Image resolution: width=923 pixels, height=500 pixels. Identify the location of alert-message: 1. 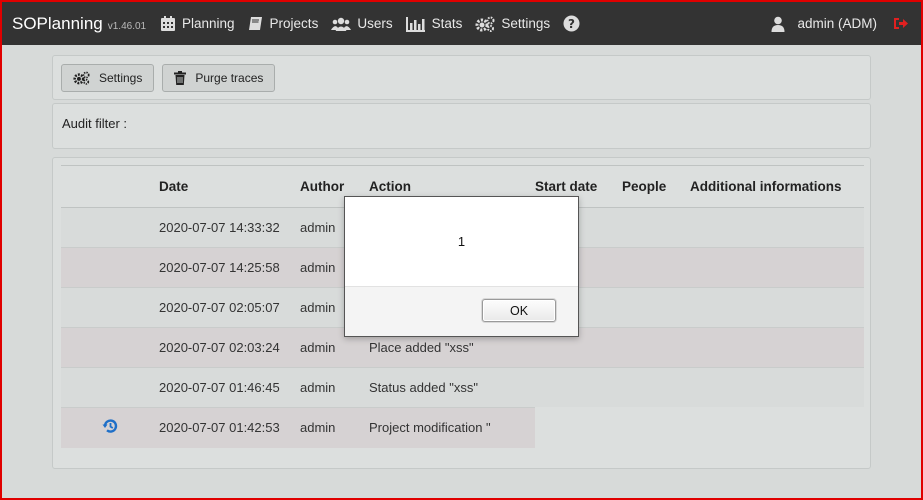
(461, 241).